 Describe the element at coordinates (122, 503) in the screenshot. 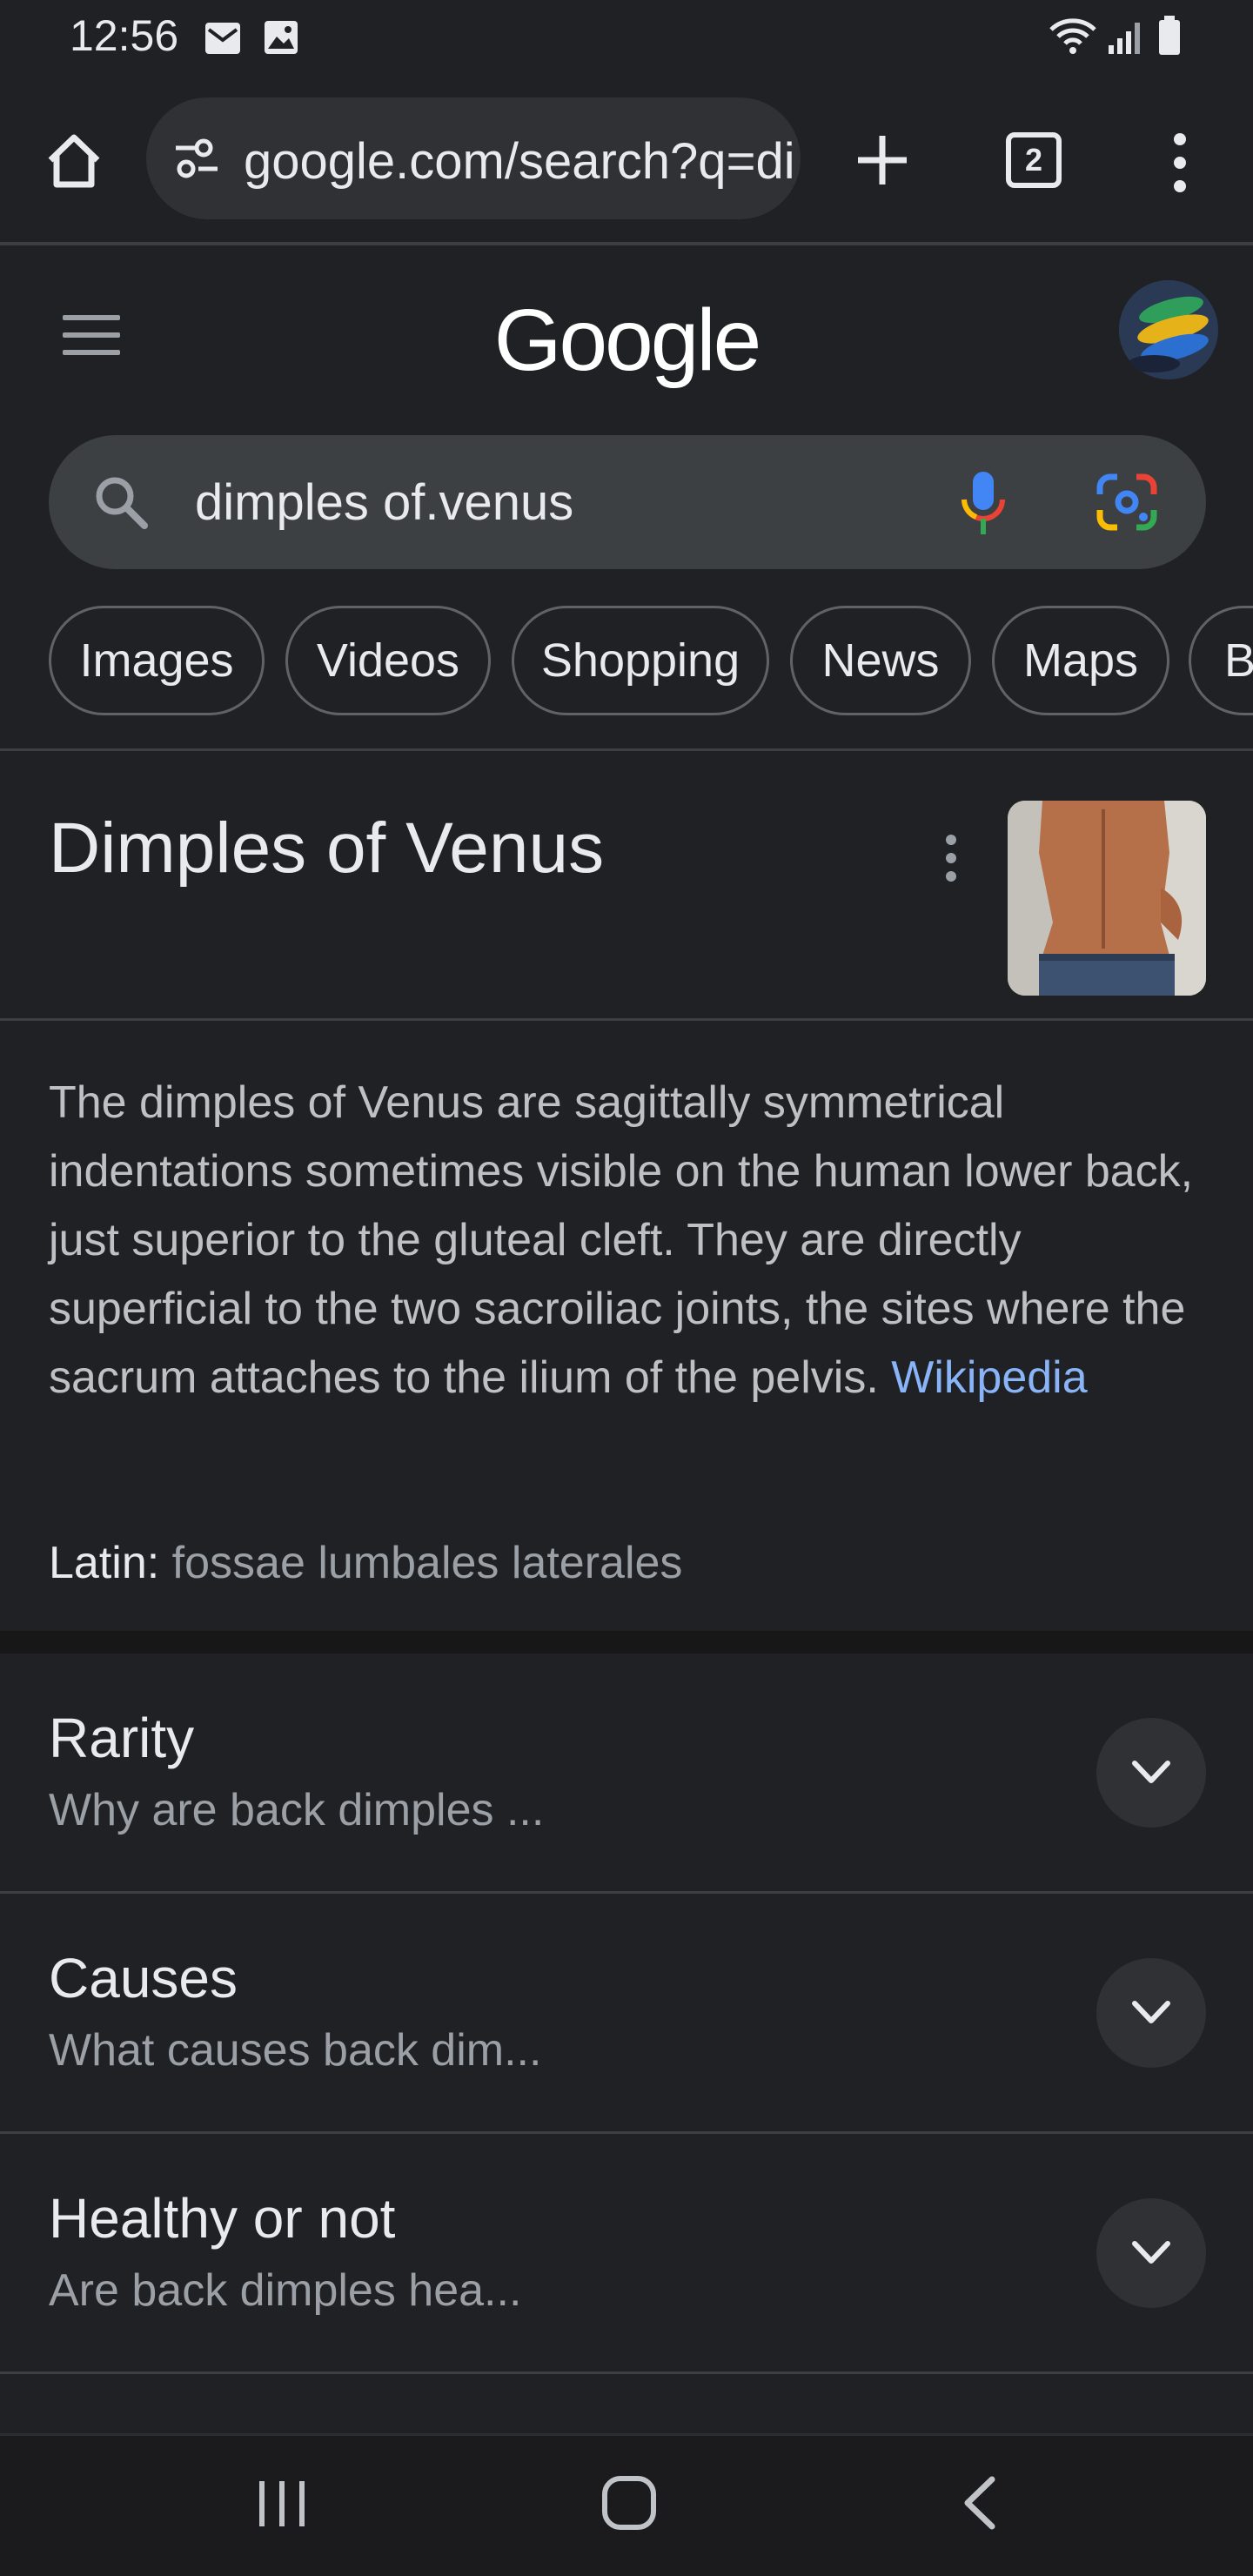

I see `search-icon` at that location.